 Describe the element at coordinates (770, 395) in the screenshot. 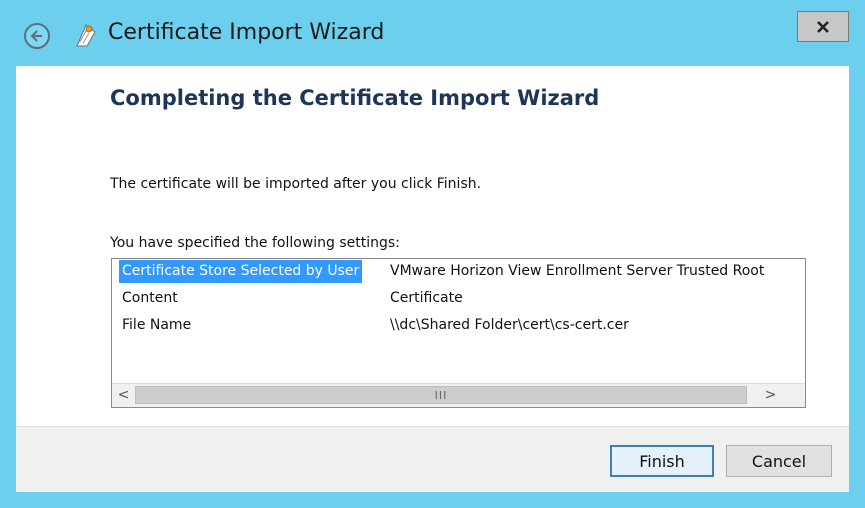

I see `scroll-right-icon: >` at that location.